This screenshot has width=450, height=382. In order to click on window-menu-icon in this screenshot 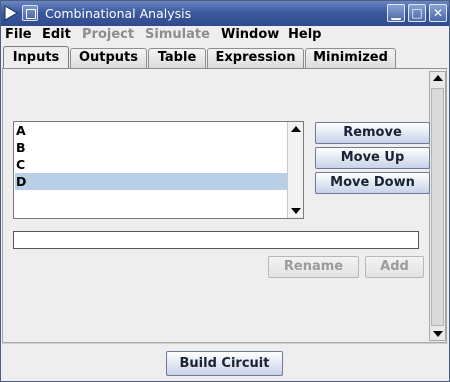, I will do `click(30, 13)`.